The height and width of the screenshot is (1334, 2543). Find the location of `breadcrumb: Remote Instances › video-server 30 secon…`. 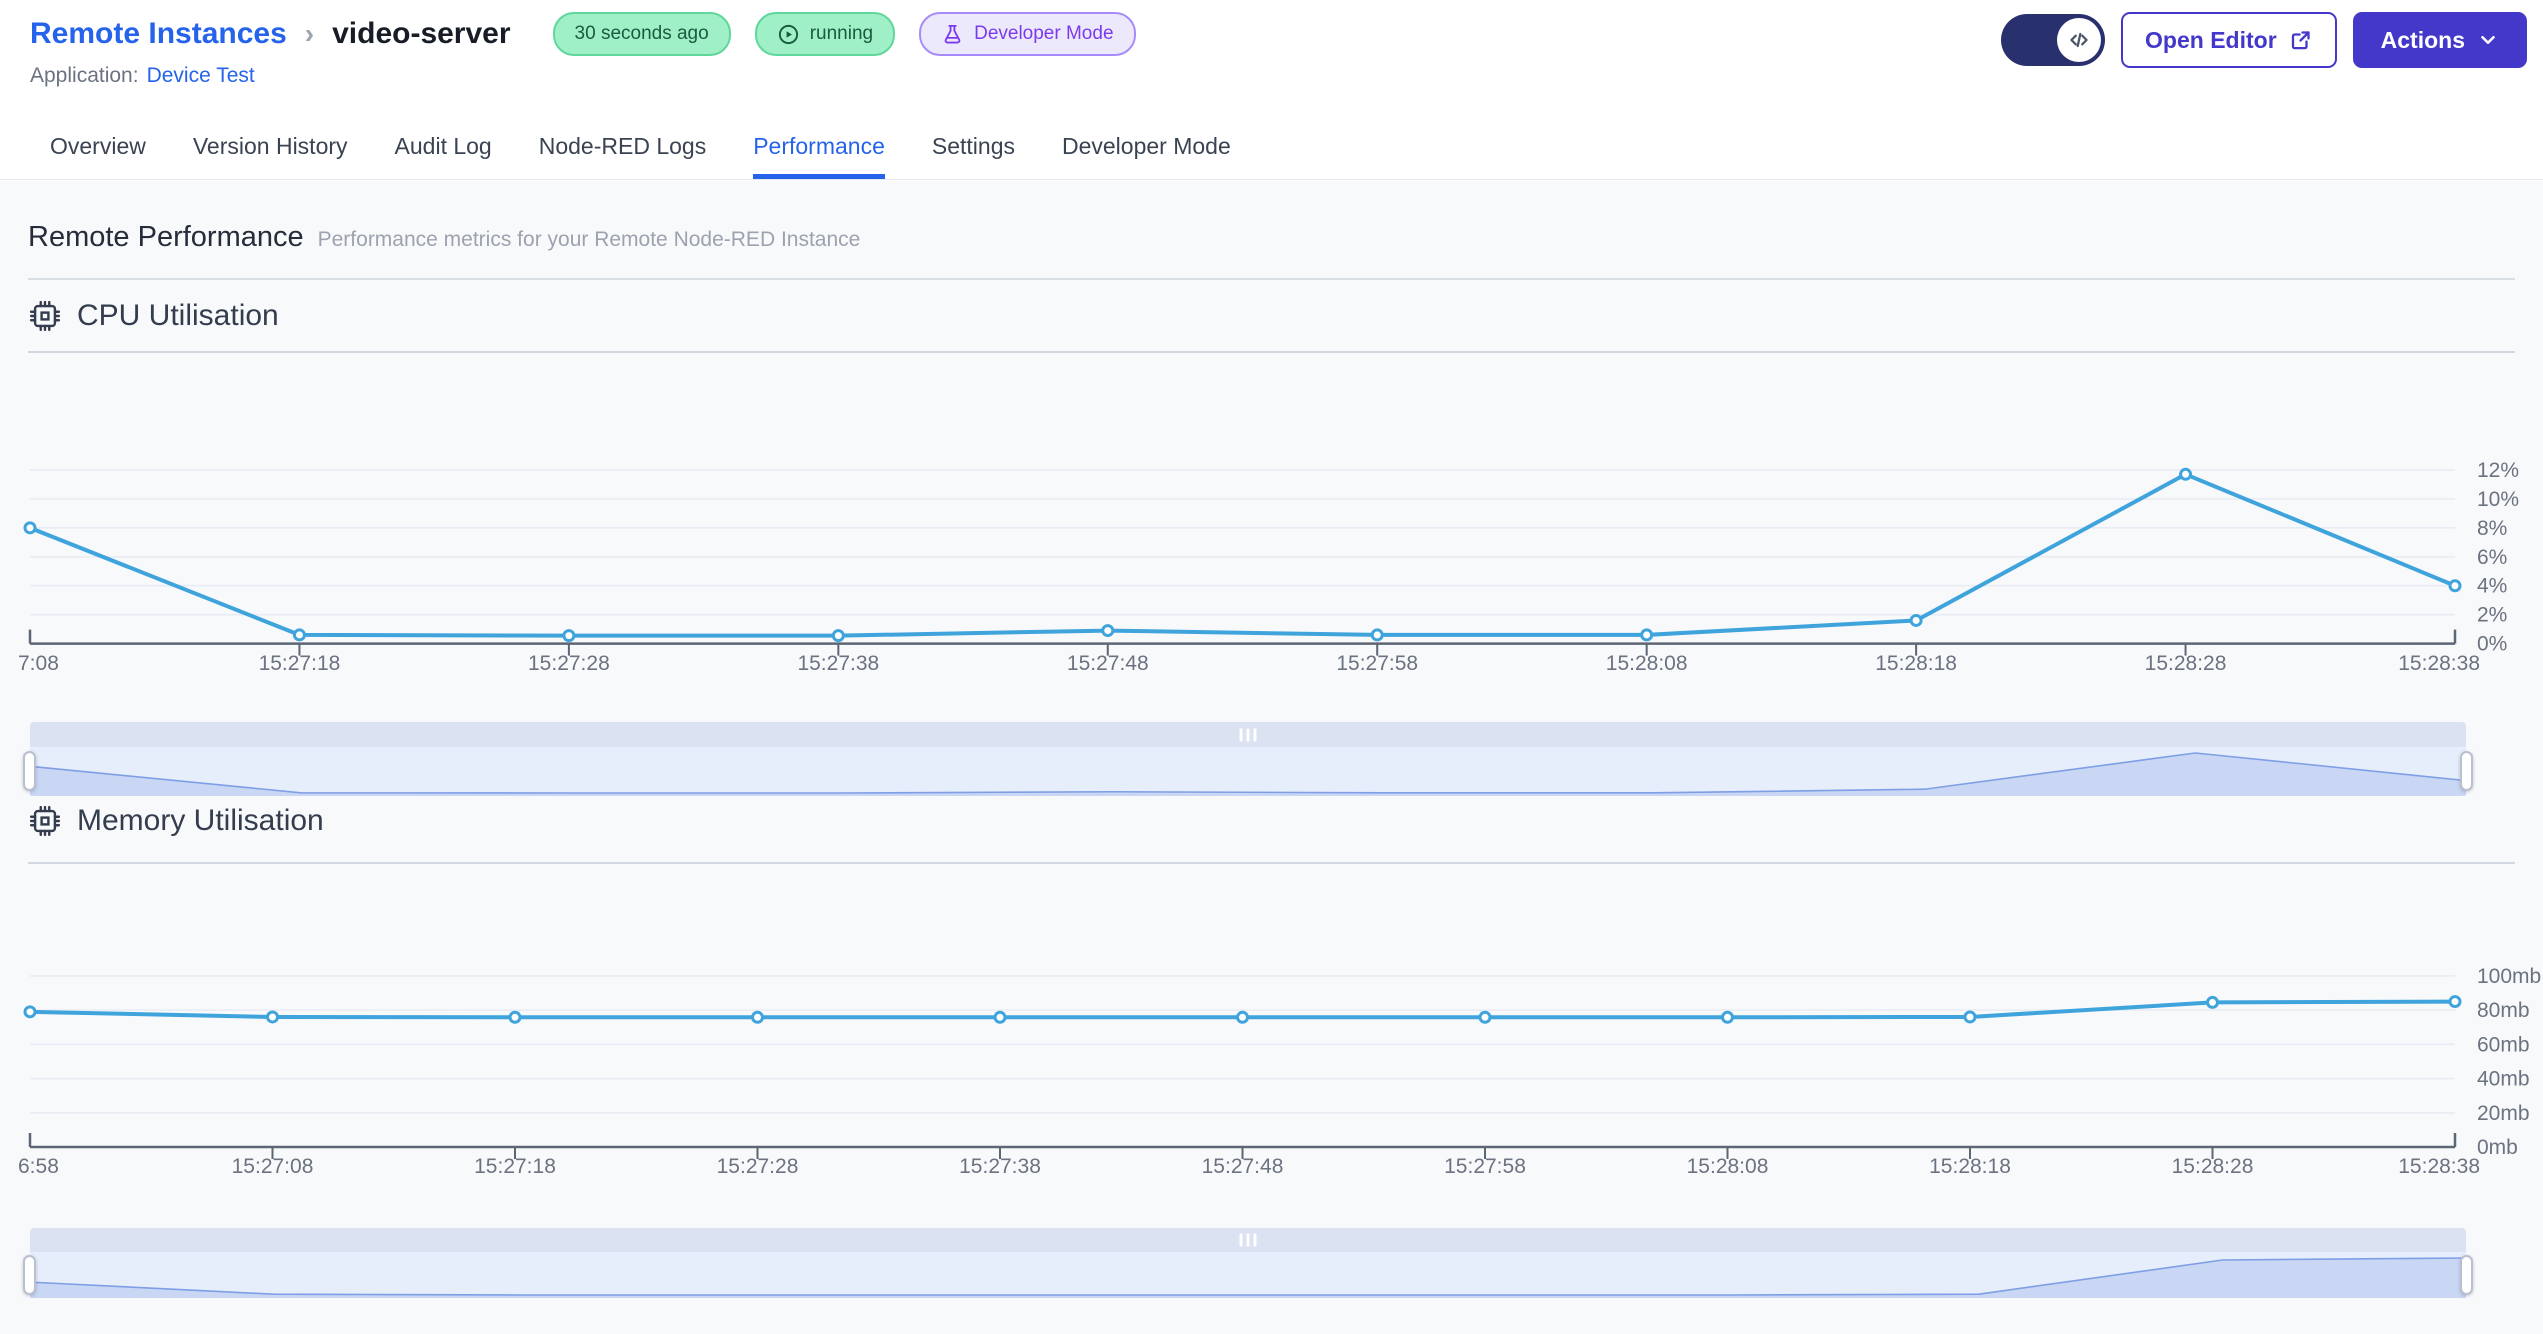

breadcrumb: Remote Instances › video-server 30 secon… is located at coordinates (583, 34).